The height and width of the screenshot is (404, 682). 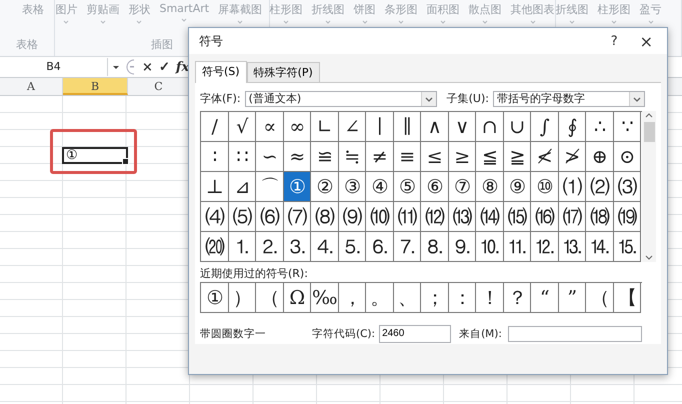 I want to click on formula-button: ×, so click(x=147, y=67).